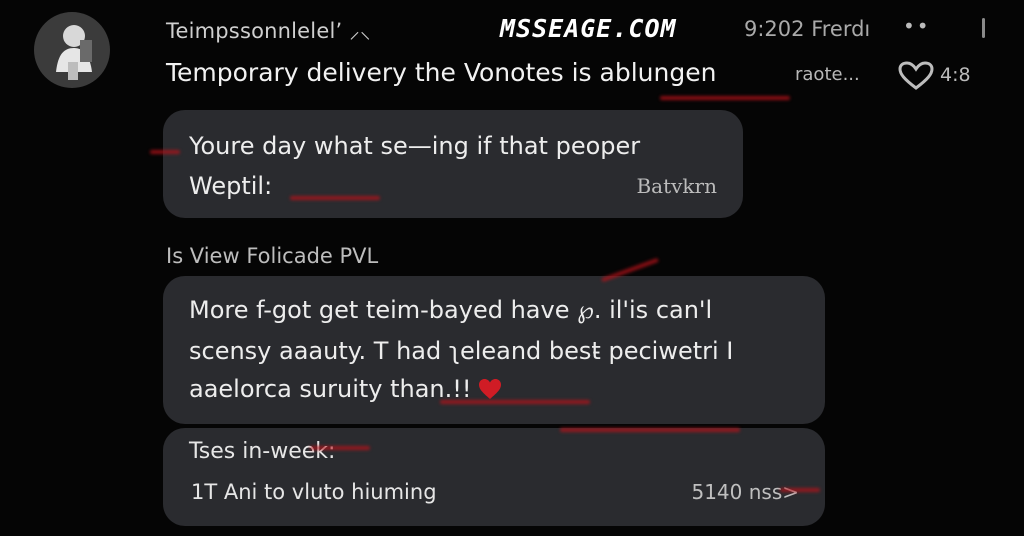  Describe the element at coordinates (262, 451) in the screenshot. I see `attachment-title: Tses in-week:` at that location.